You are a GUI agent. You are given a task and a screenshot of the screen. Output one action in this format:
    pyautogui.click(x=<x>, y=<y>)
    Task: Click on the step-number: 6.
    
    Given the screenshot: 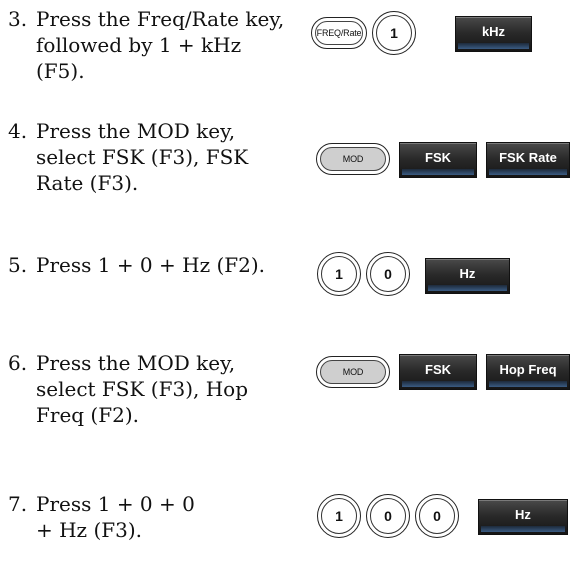 What is the action you would take?
    pyautogui.click(x=18, y=363)
    